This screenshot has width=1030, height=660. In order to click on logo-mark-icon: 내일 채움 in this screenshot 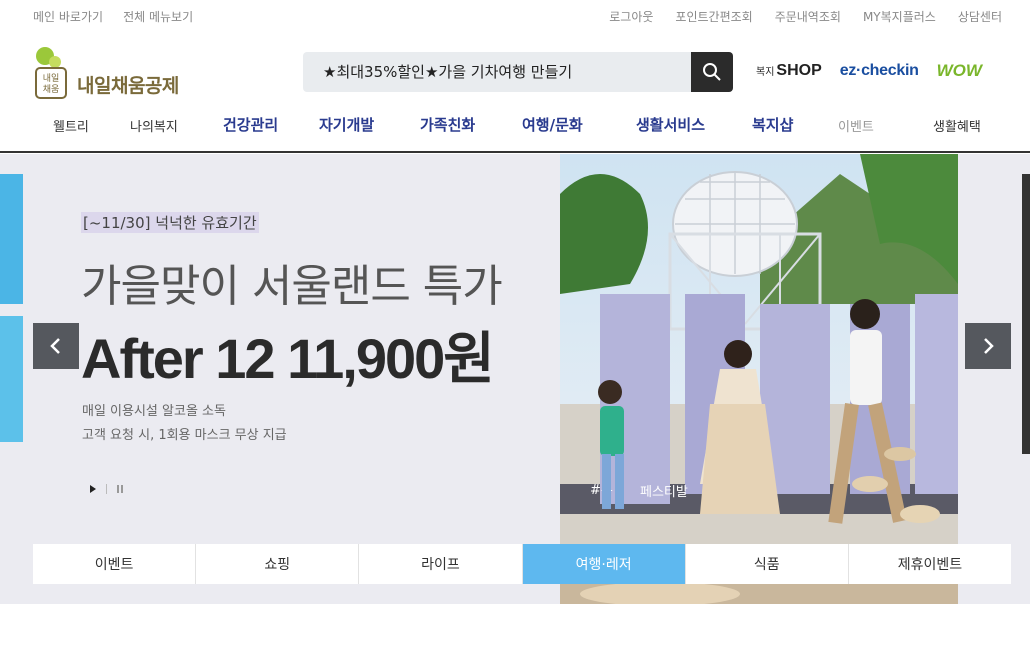, I will do `click(52, 73)`.